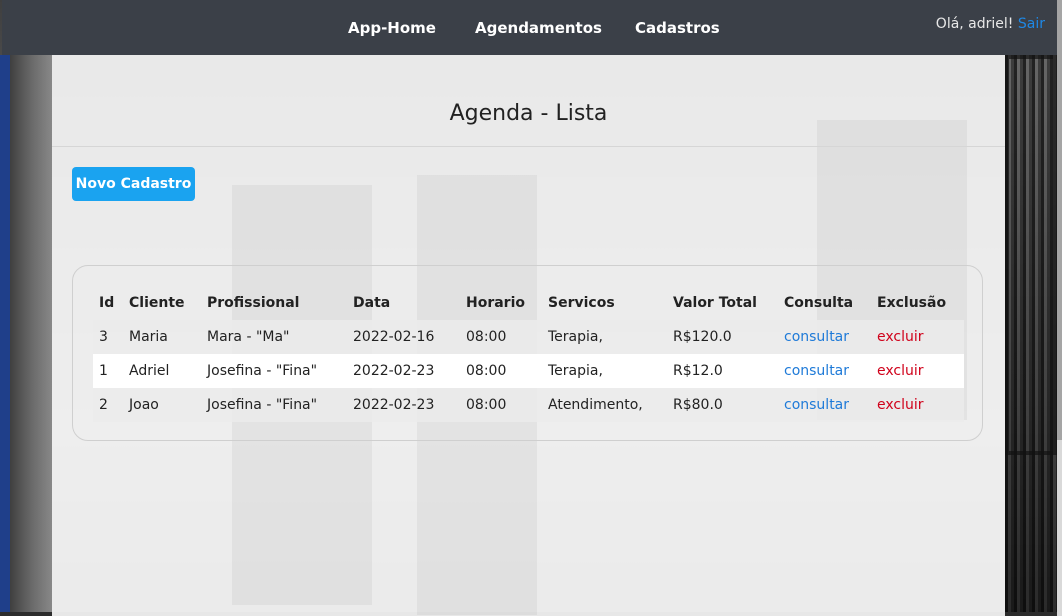 This screenshot has width=1062, height=616. I want to click on nav-item-agendamentos: Agendamentos, so click(538, 28).